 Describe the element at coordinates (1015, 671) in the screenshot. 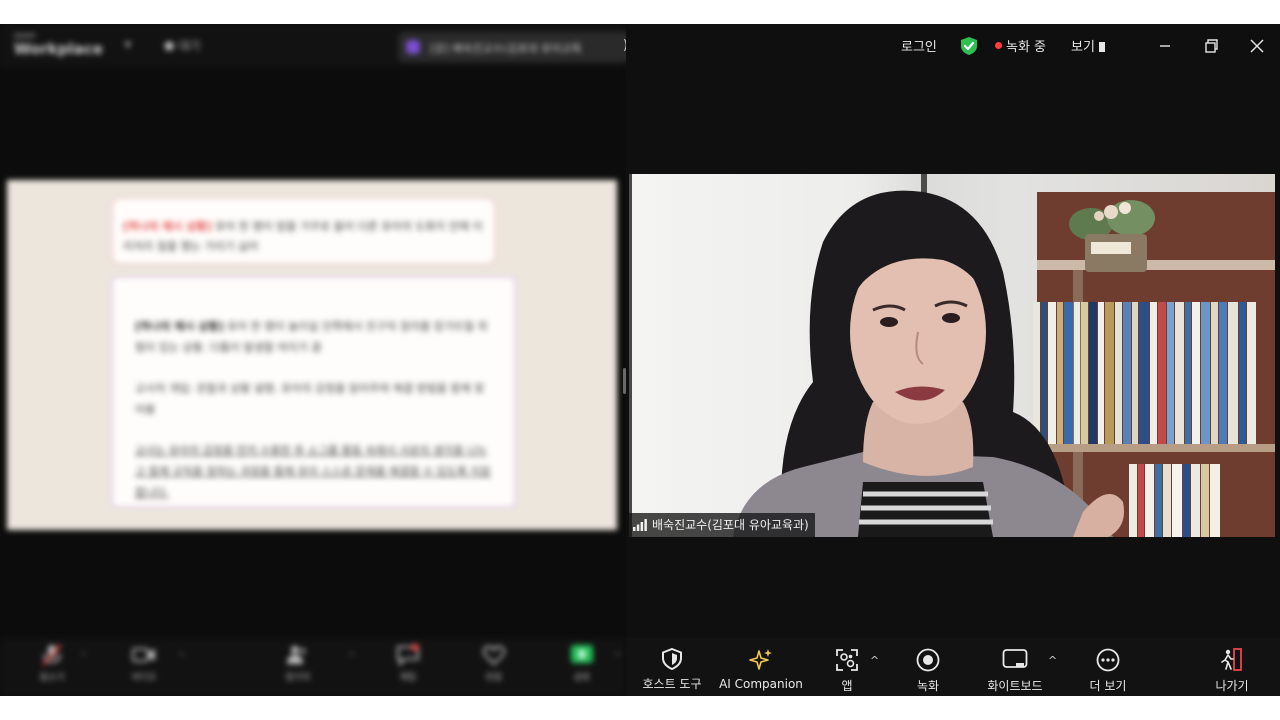

I see `whiteboard-button: 화이트보드` at that location.